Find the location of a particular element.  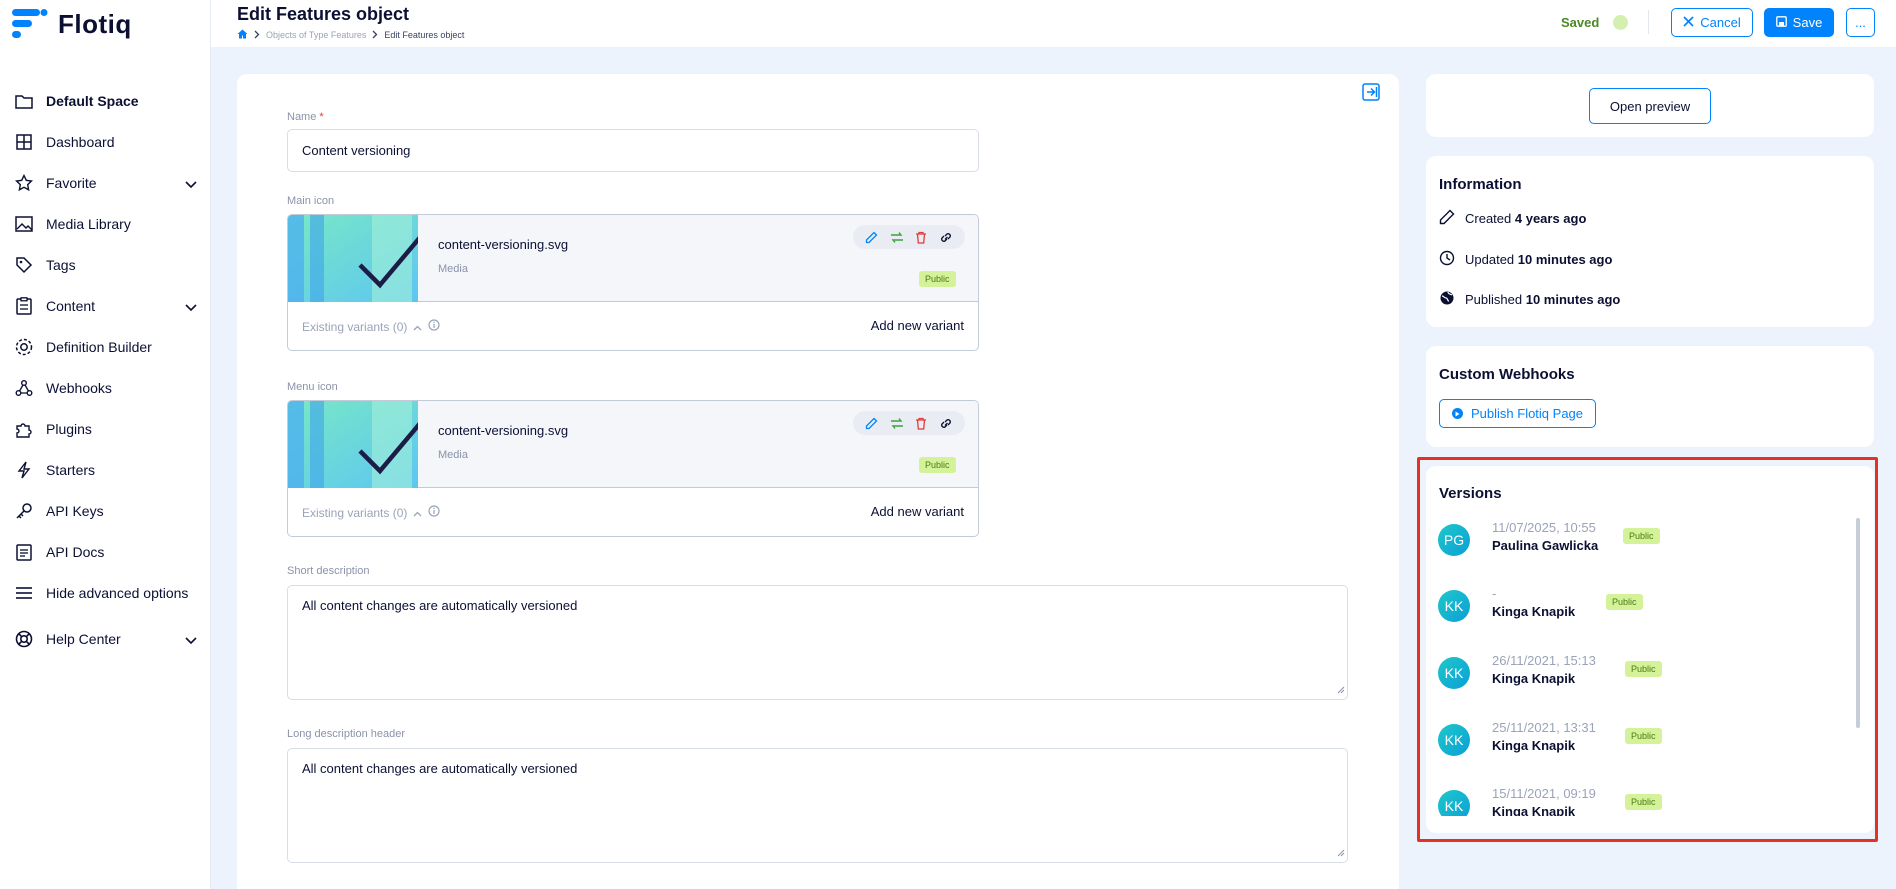

info-icon is located at coordinates (434, 326).